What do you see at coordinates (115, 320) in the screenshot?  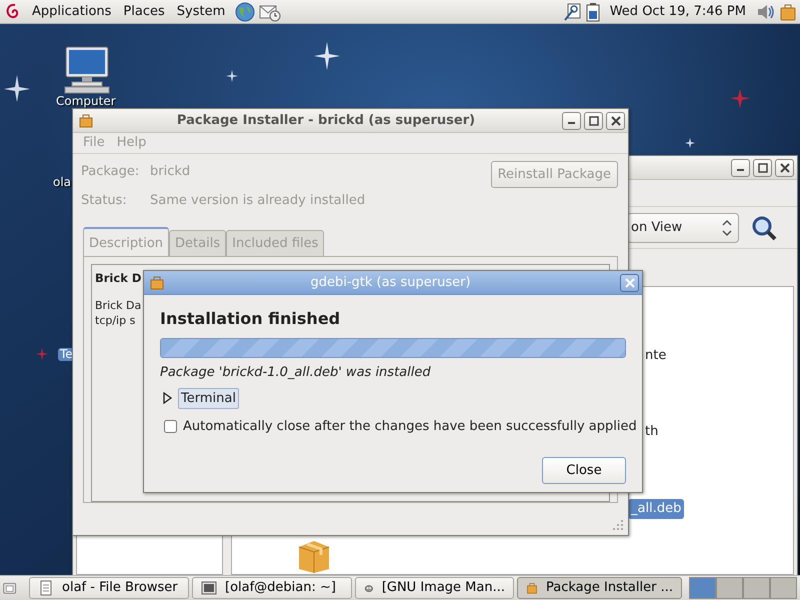 I see `description-text: tcp/ip s` at bounding box center [115, 320].